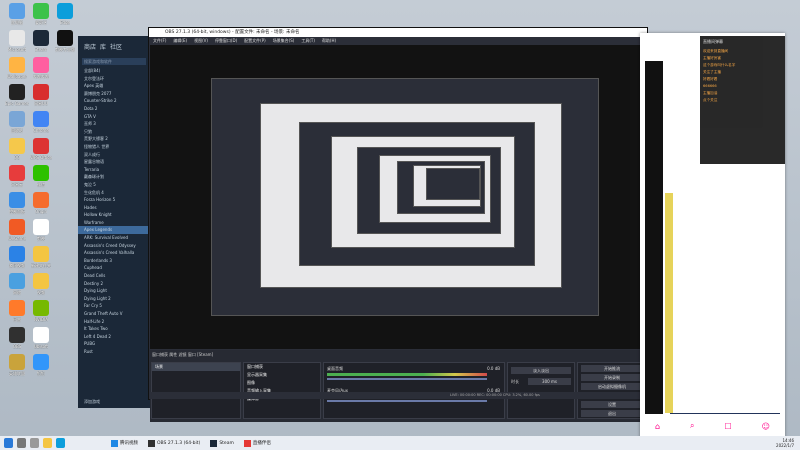 This screenshot has height=450, width=800. Describe the element at coordinates (612, 404) in the screenshot. I see `control-button: 设置` at that location.